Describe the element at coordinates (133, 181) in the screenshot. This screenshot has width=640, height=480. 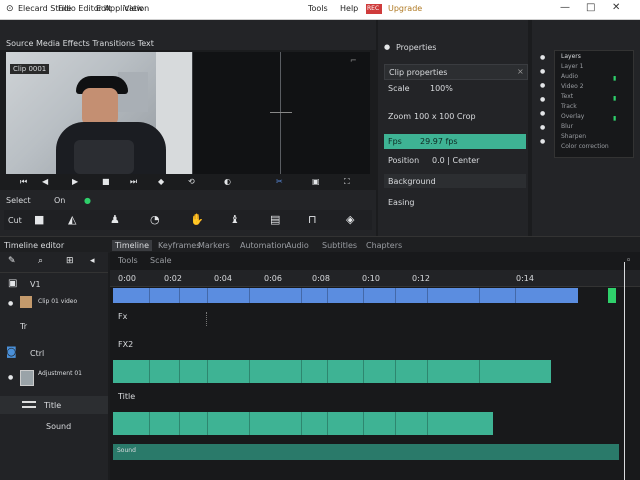
I see `skip-end-icon: ⏭` at that location.